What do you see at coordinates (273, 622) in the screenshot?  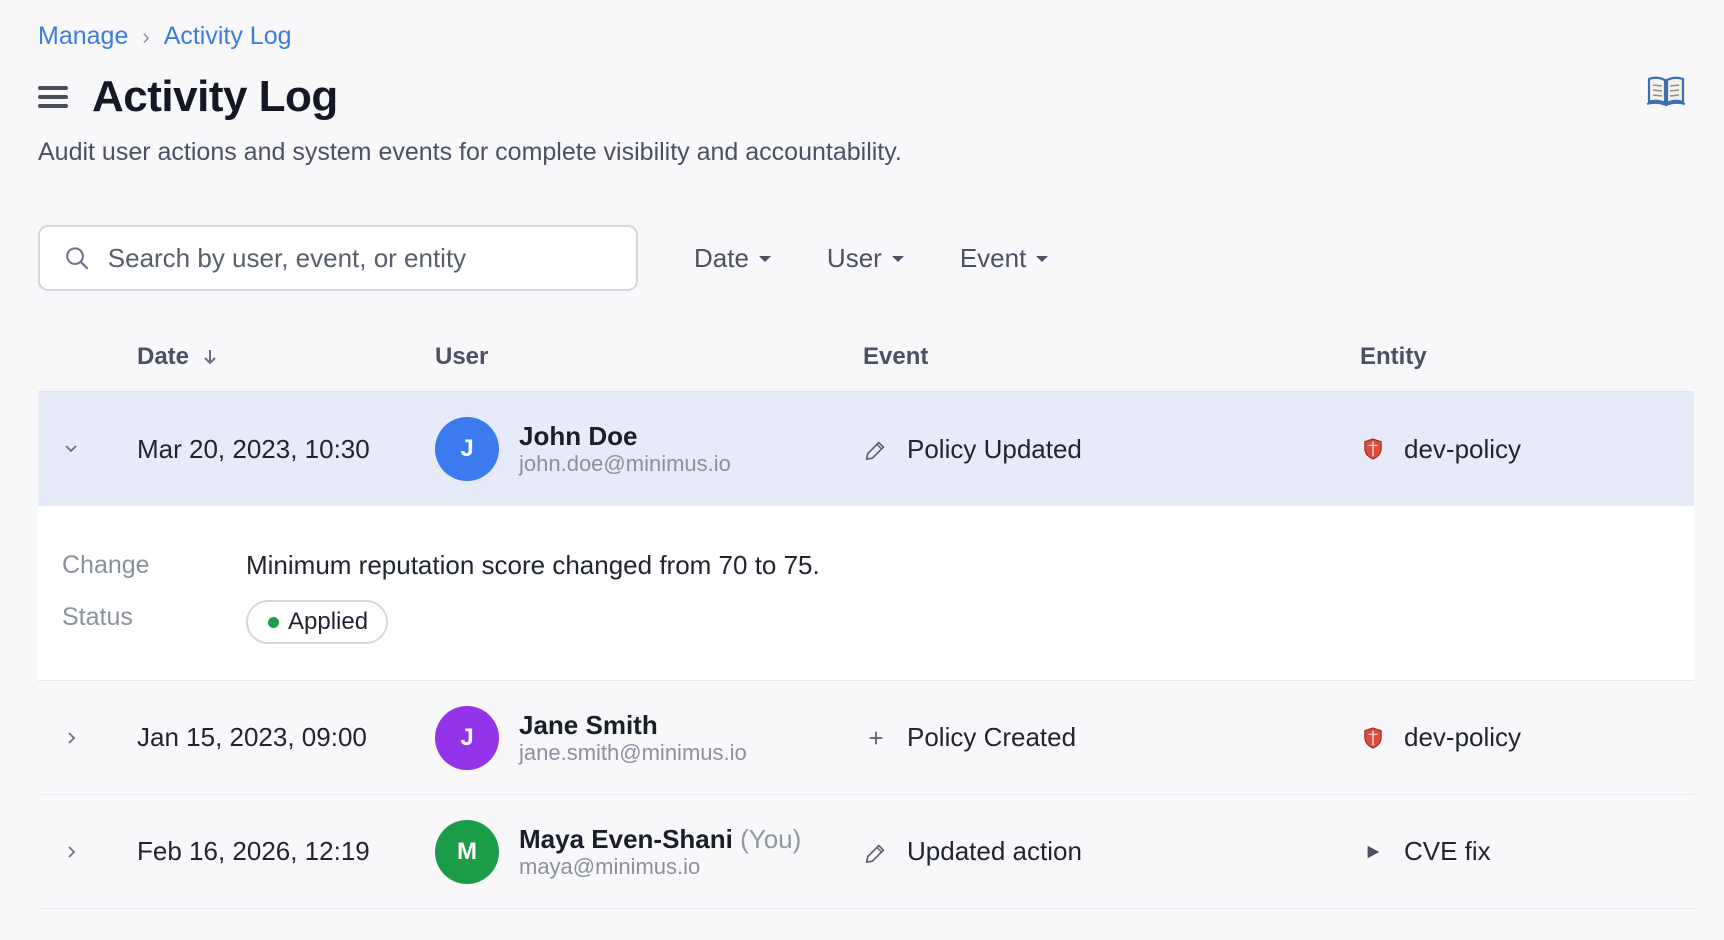 I see `status-dot-icon` at bounding box center [273, 622].